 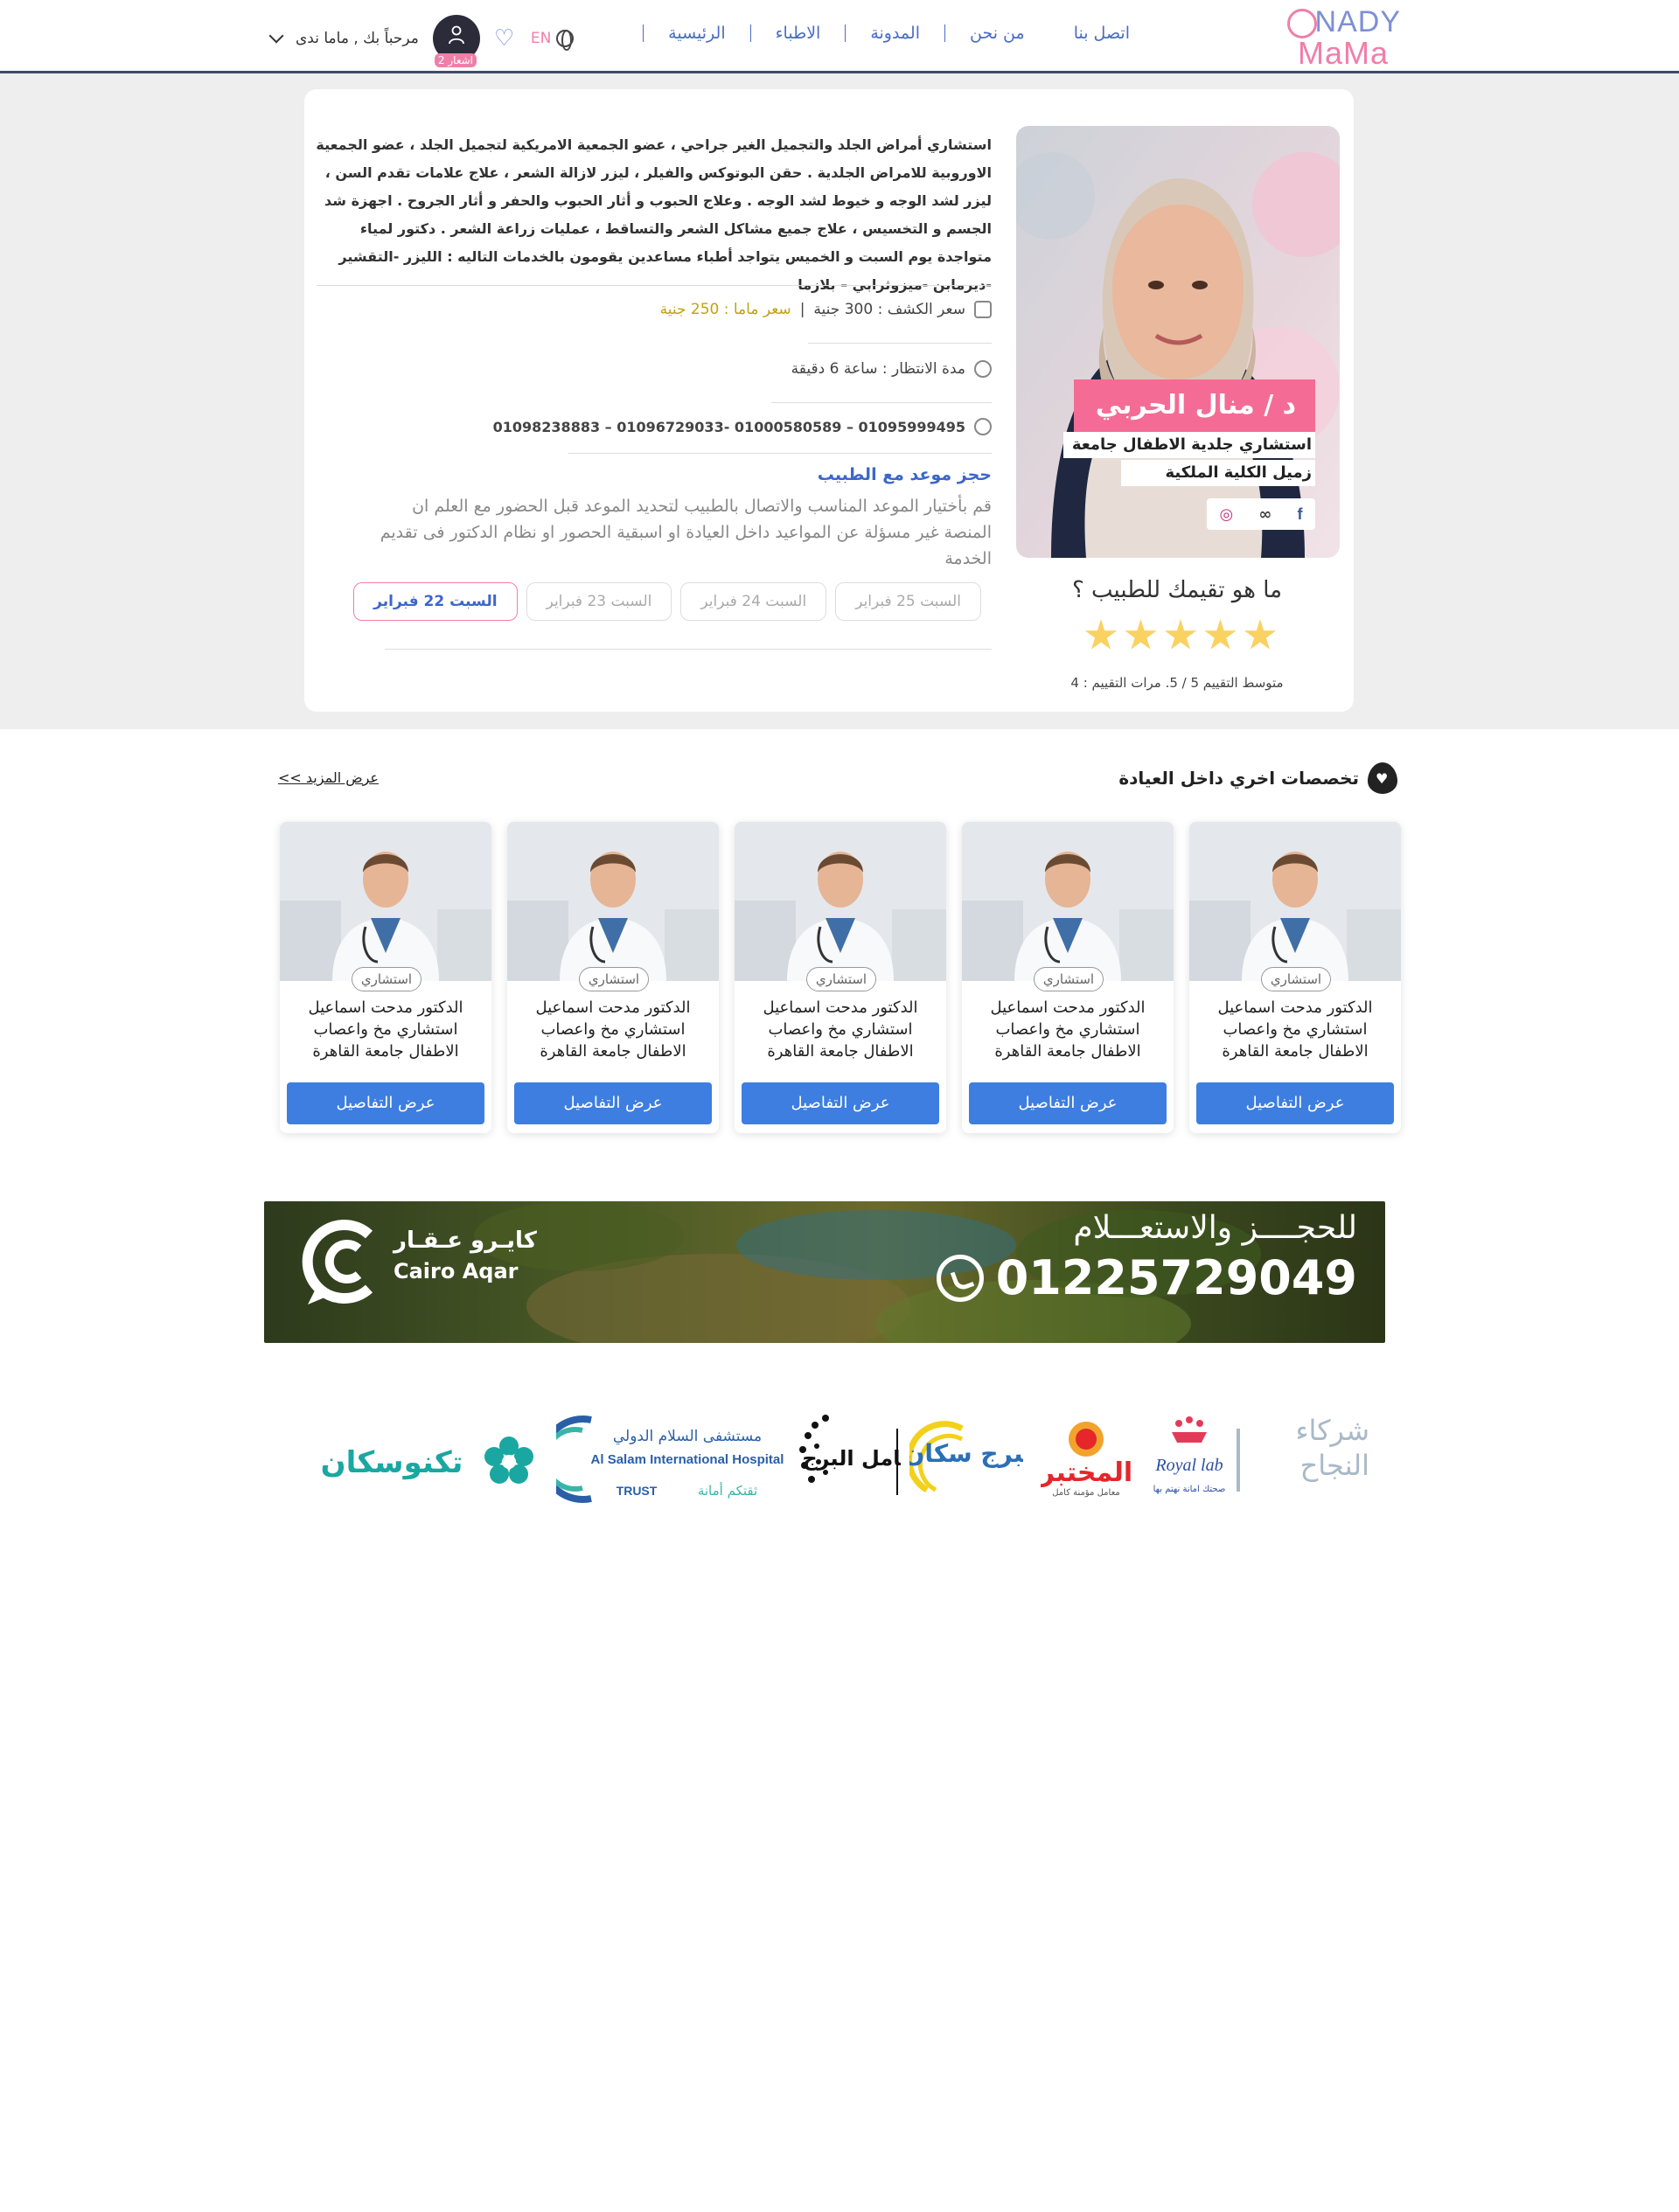 I want to click on date-option: السبت 23 فبراير, so click(x=599, y=601).